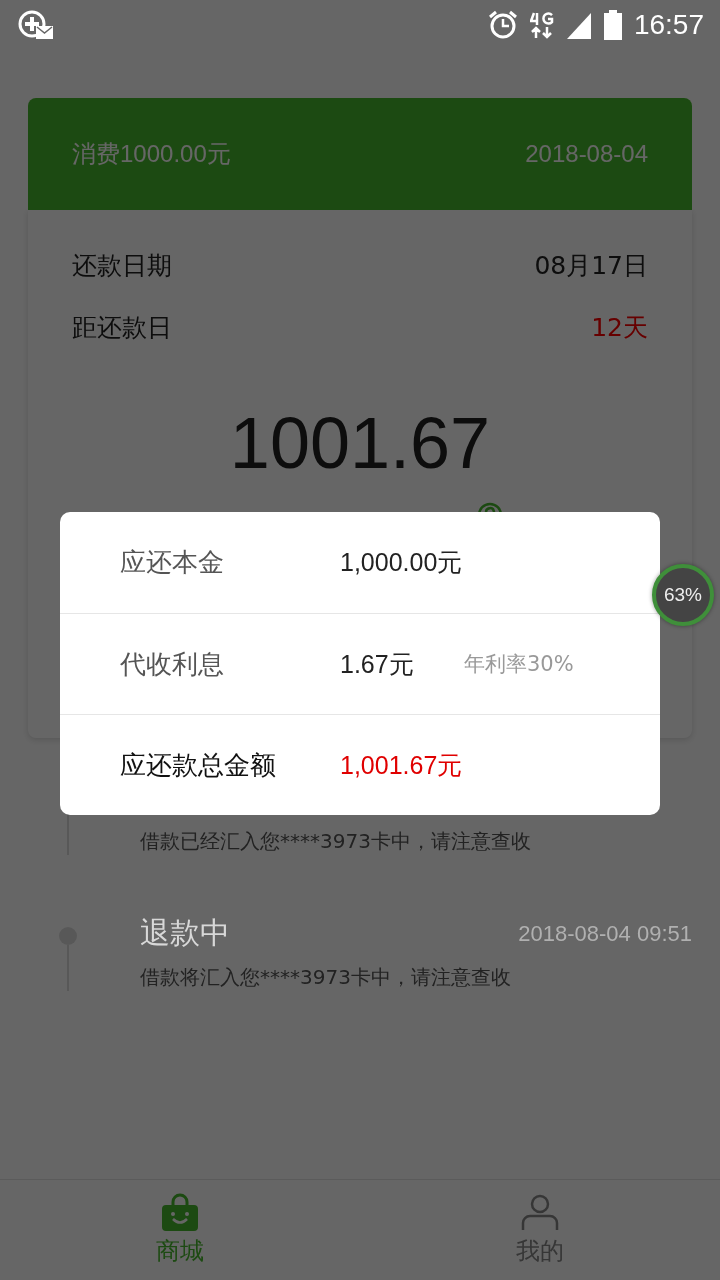  What do you see at coordinates (122, 327) in the screenshot?
I see `info-label: 距还款日` at bounding box center [122, 327].